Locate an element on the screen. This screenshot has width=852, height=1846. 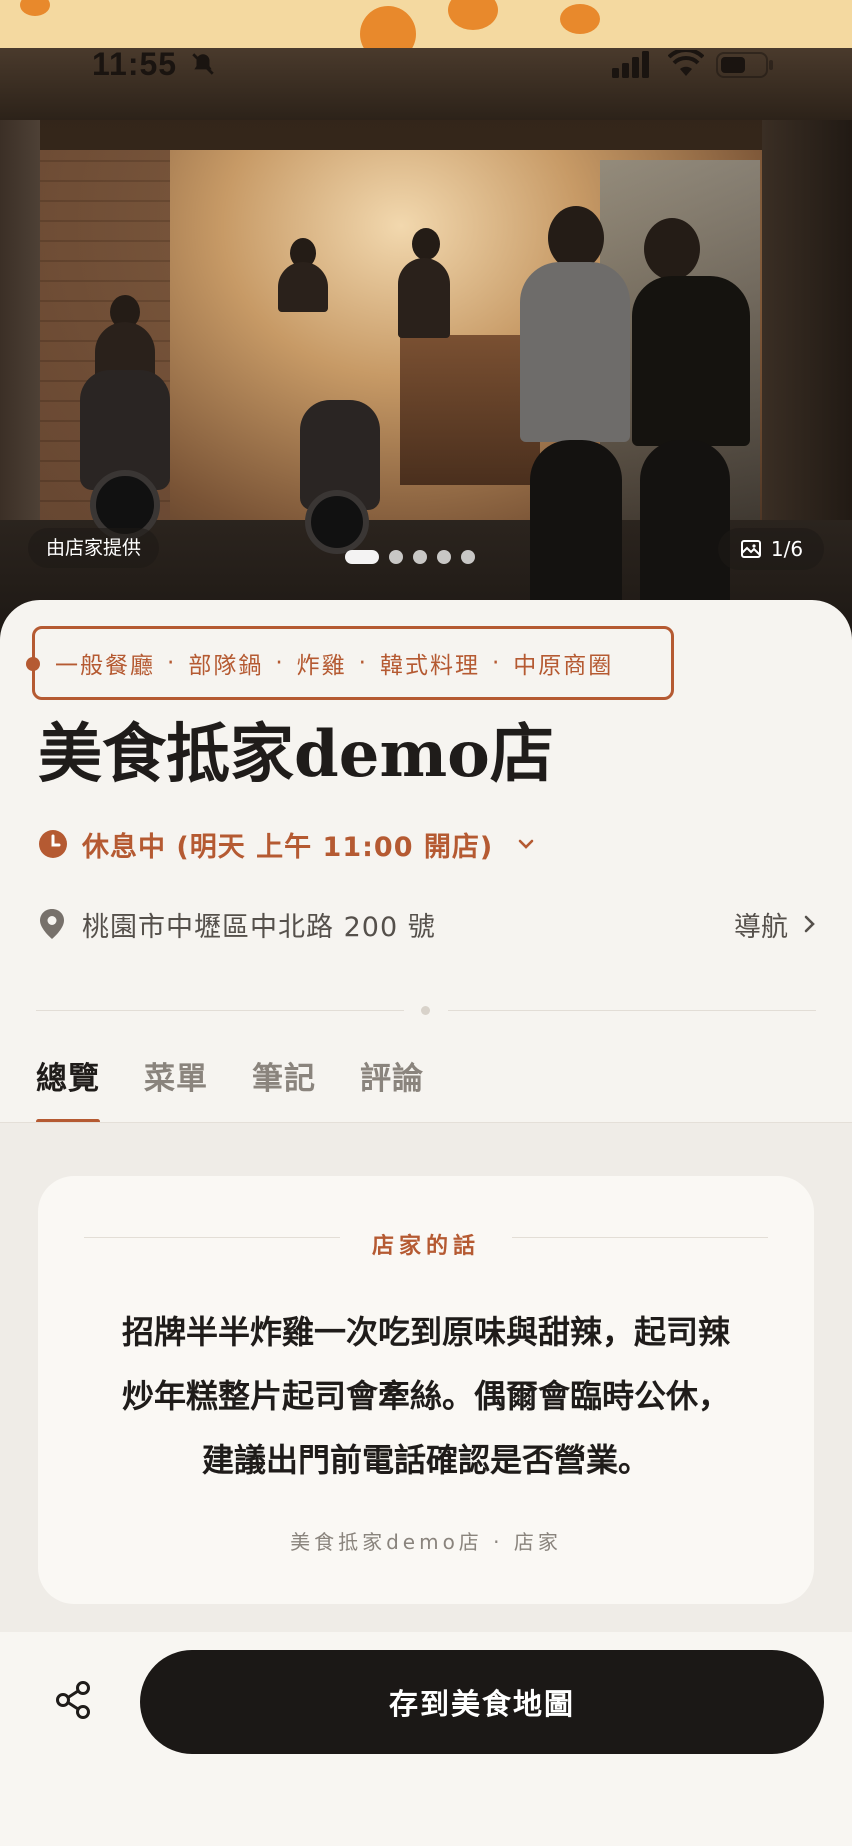
address-row: 桃園市中壢區中北路 200 號 導航 is located at coordinates (428, 924).